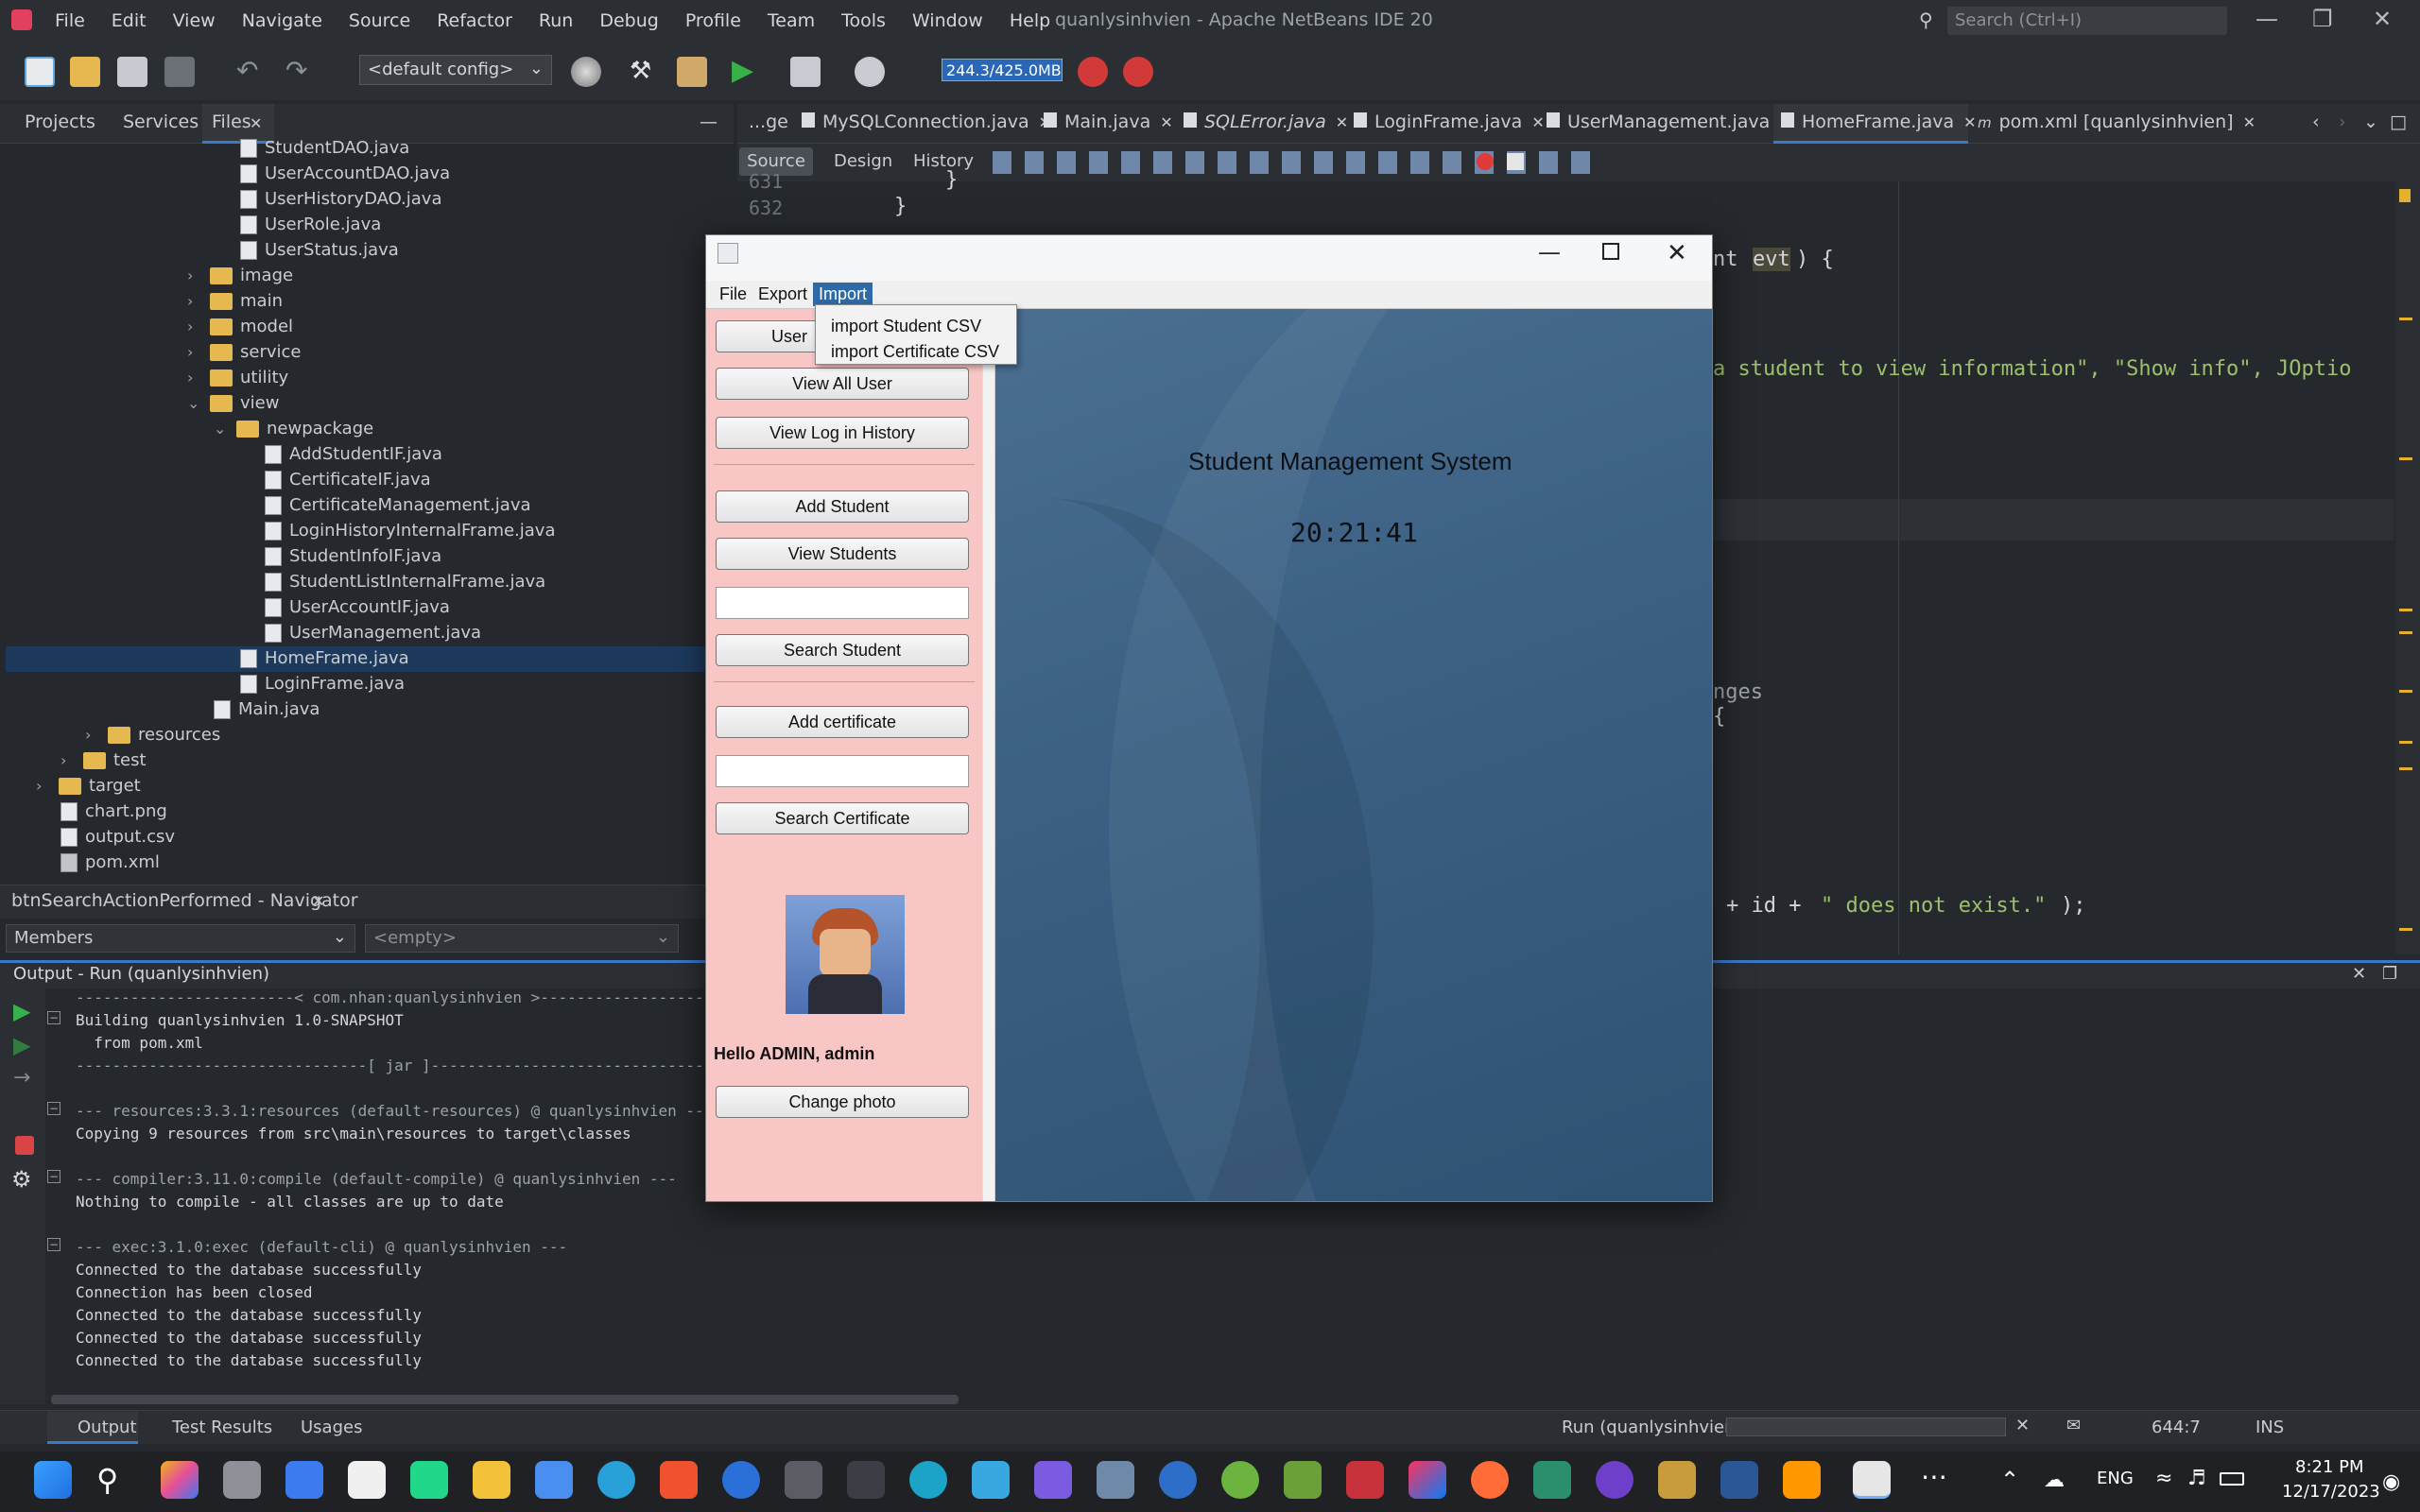 The height and width of the screenshot is (1512, 2420). What do you see at coordinates (505, 1399) in the screenshot?
I see `horizontal-scrollbar` at bounding box center [505, 1399].